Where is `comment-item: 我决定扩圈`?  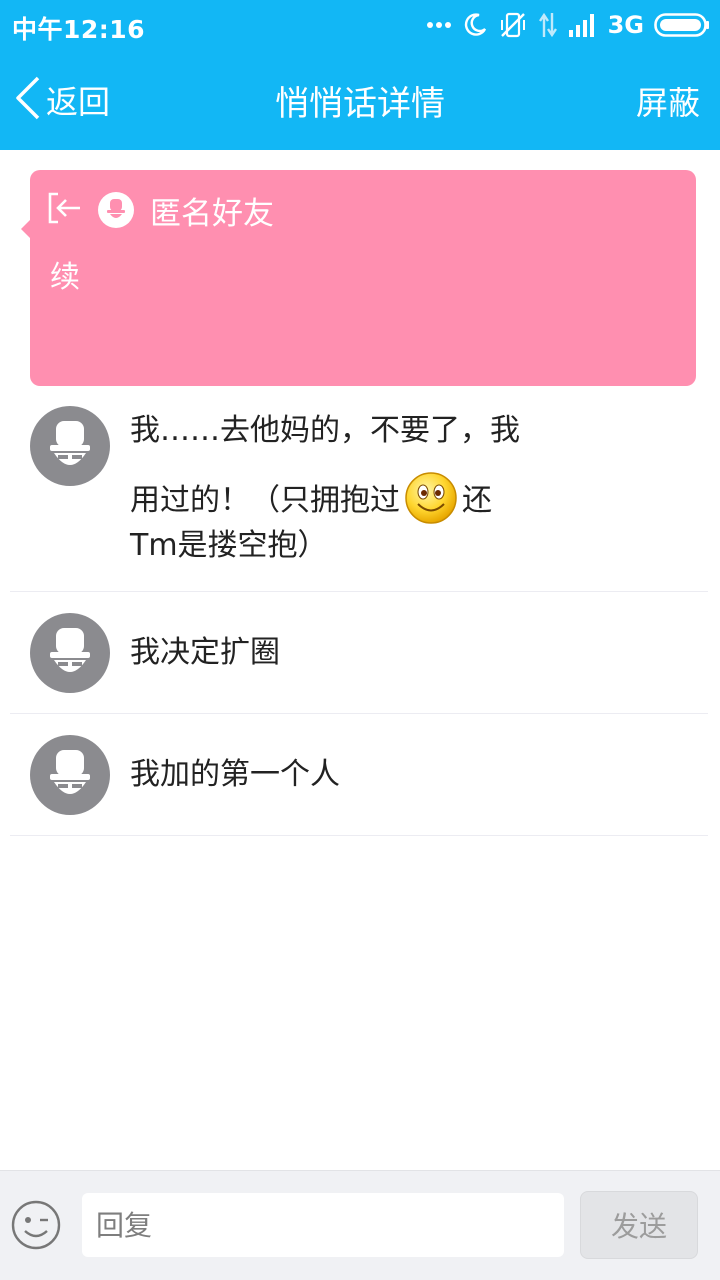
comment-item: 我决定扩圈 is located at coordinates (359, 653).